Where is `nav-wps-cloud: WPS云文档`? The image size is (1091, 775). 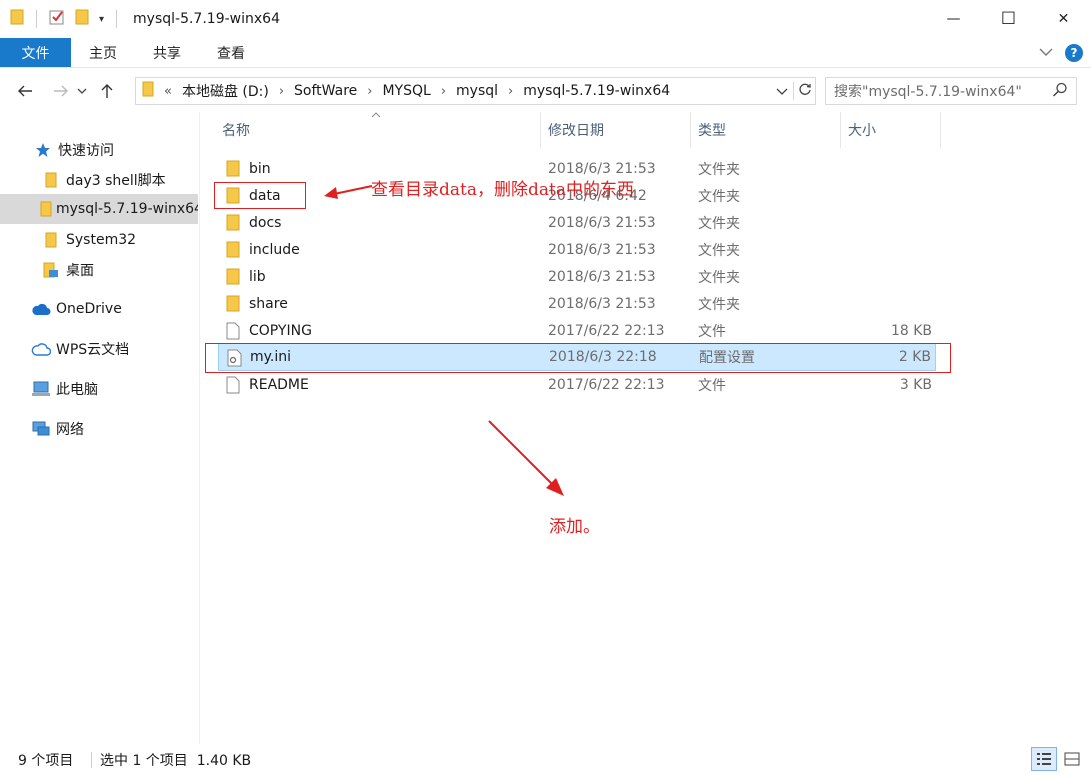 nav-wps-cloud: WPS云文档 is located at coordinates (99, 349).